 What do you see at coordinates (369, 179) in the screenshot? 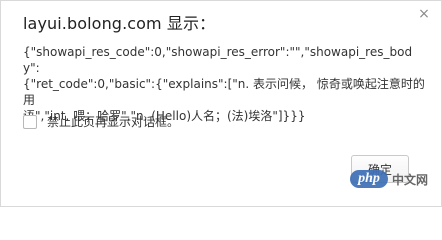
I see `php-logo: php` at bounding box center [369, 179].